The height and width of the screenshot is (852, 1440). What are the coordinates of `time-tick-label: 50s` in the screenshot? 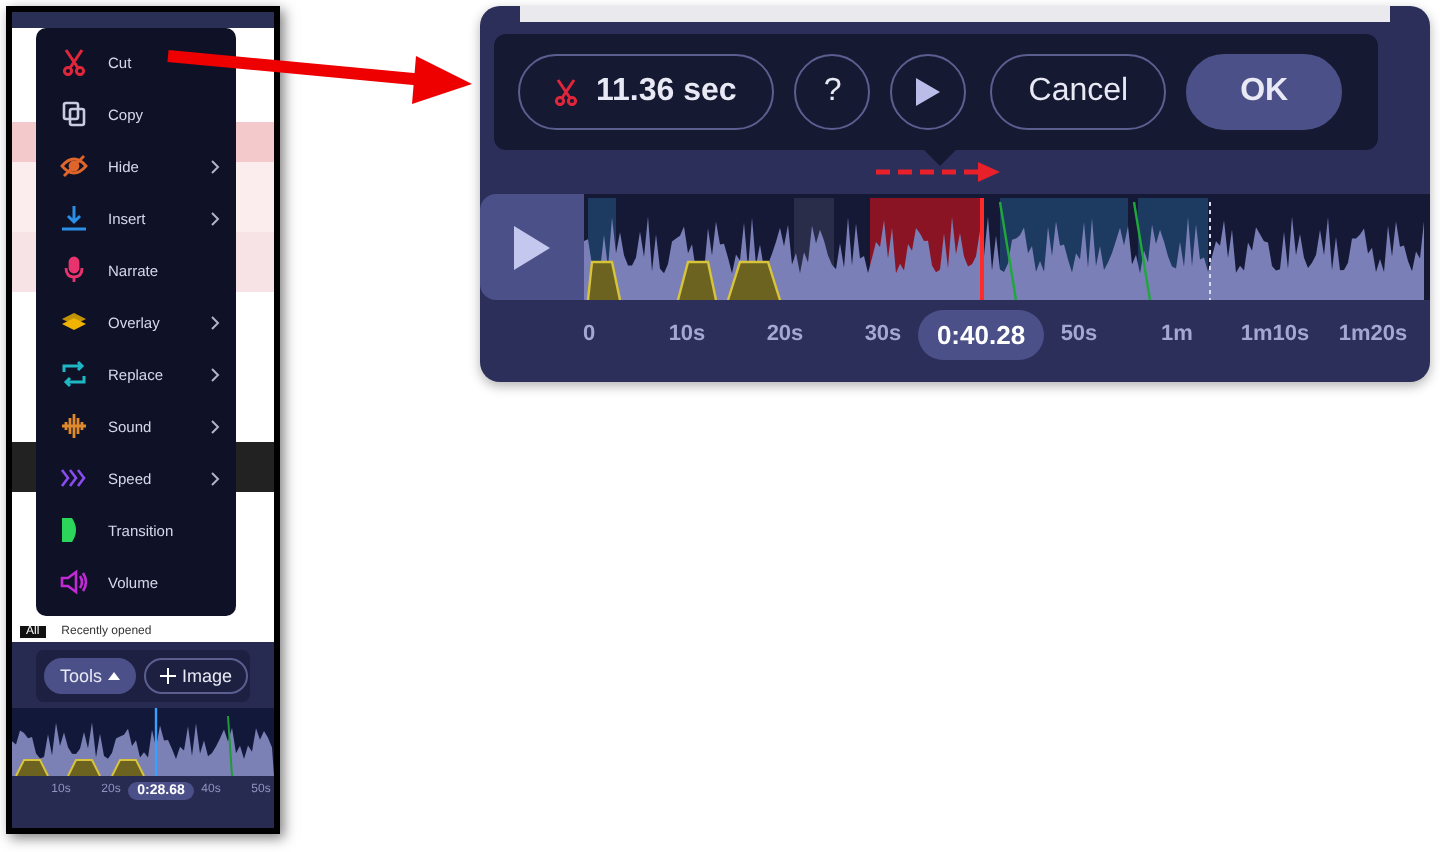 It's located at (1079, 334).